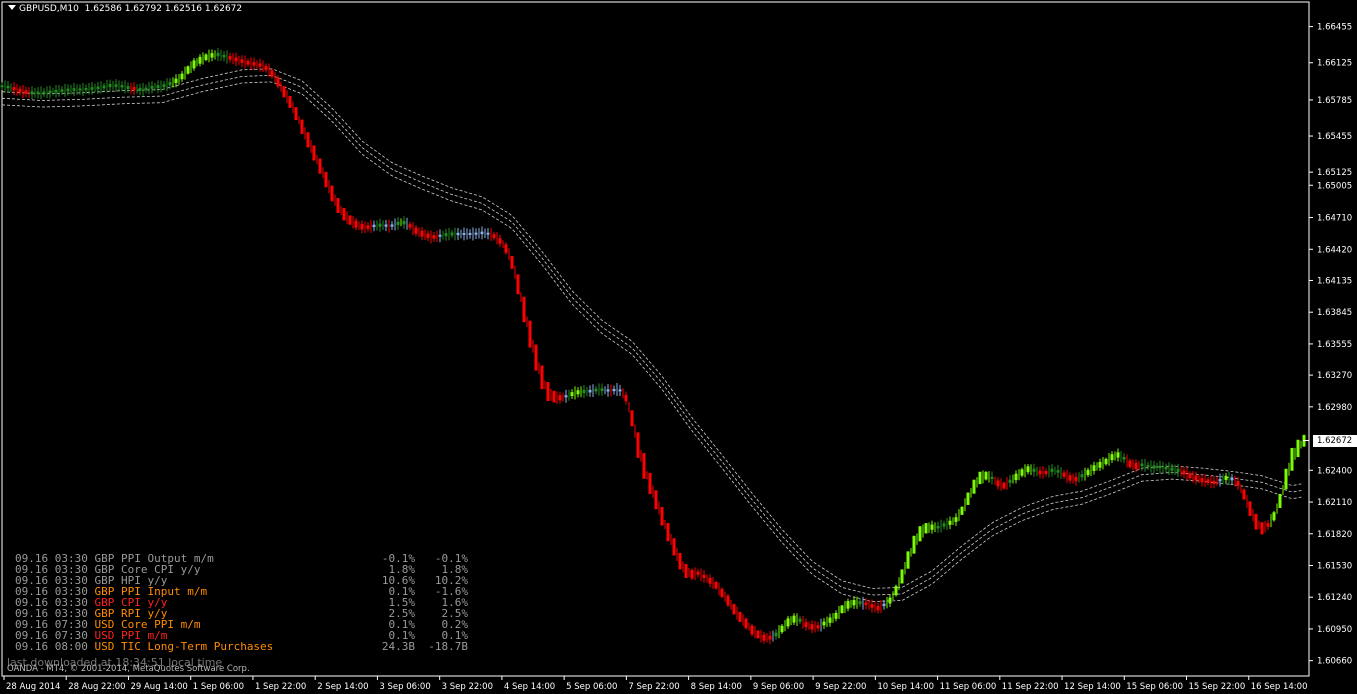  What do you see at coordinates (143, 9) in the screenshot?
I see `high-value: 1.62792` at bounding box center [143, 9].